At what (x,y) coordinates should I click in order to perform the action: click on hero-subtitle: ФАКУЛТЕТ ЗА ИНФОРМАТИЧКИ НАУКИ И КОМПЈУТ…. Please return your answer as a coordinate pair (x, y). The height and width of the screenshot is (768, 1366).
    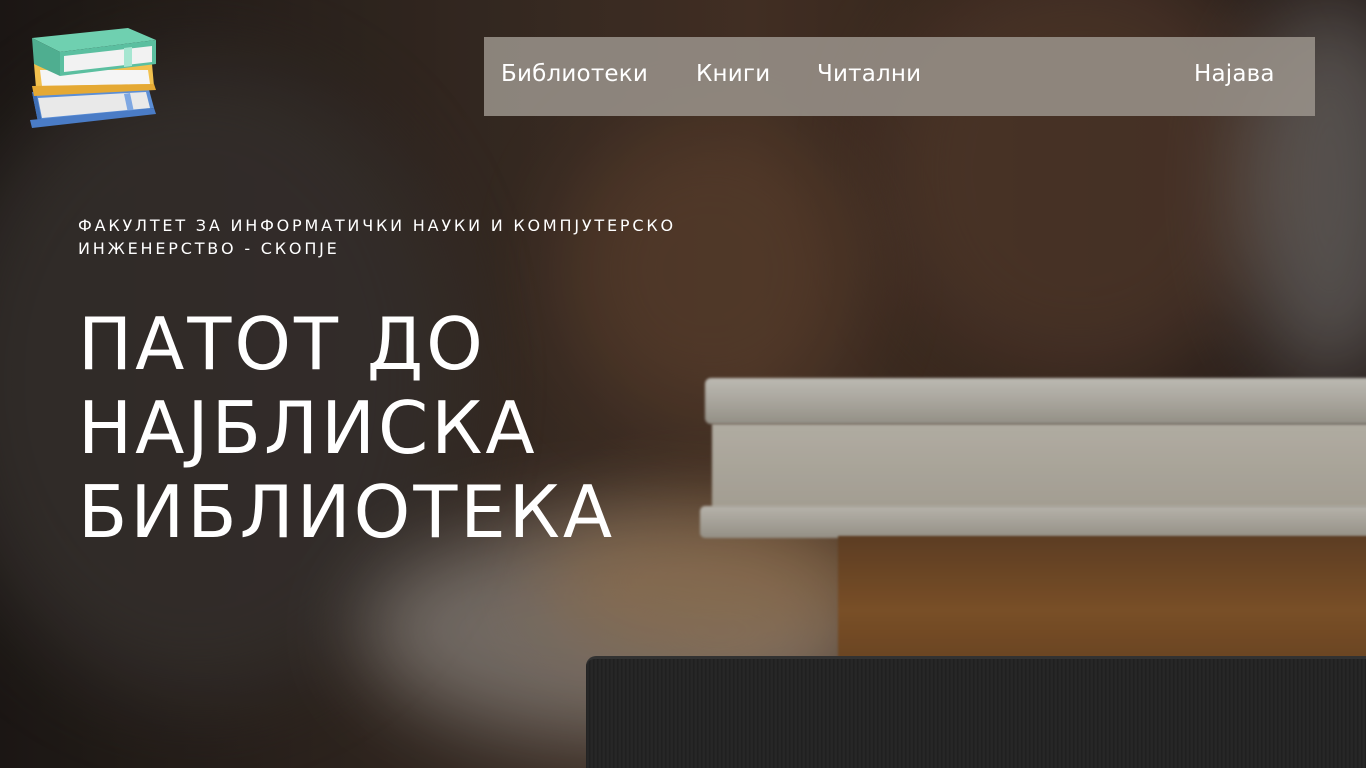
    Looking at the image, I should click on (377, 237).